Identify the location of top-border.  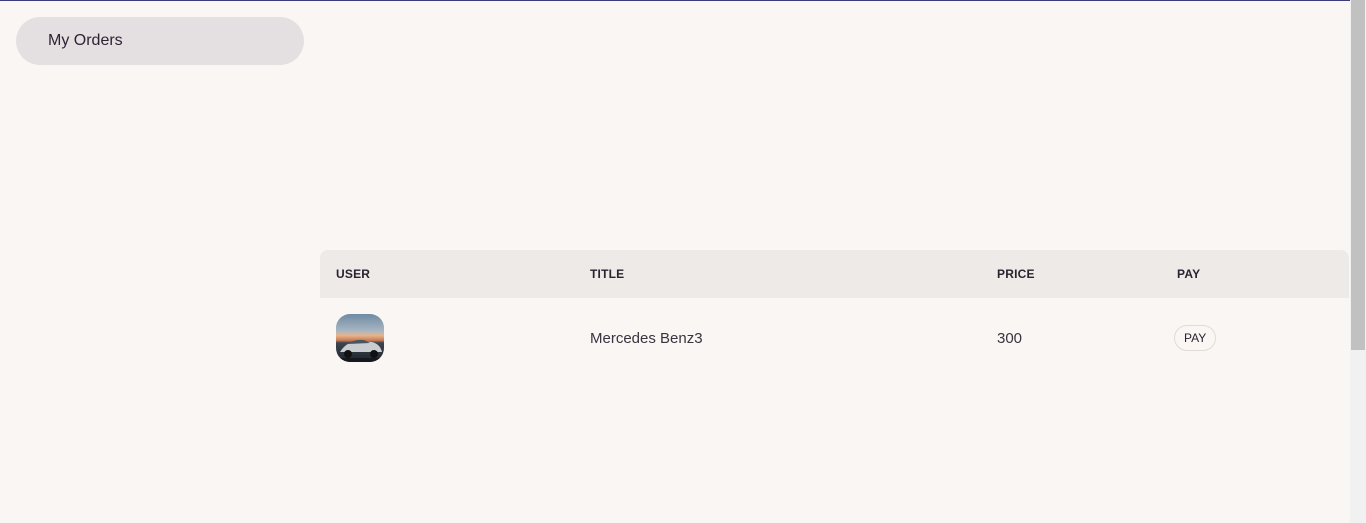
(675, 0).